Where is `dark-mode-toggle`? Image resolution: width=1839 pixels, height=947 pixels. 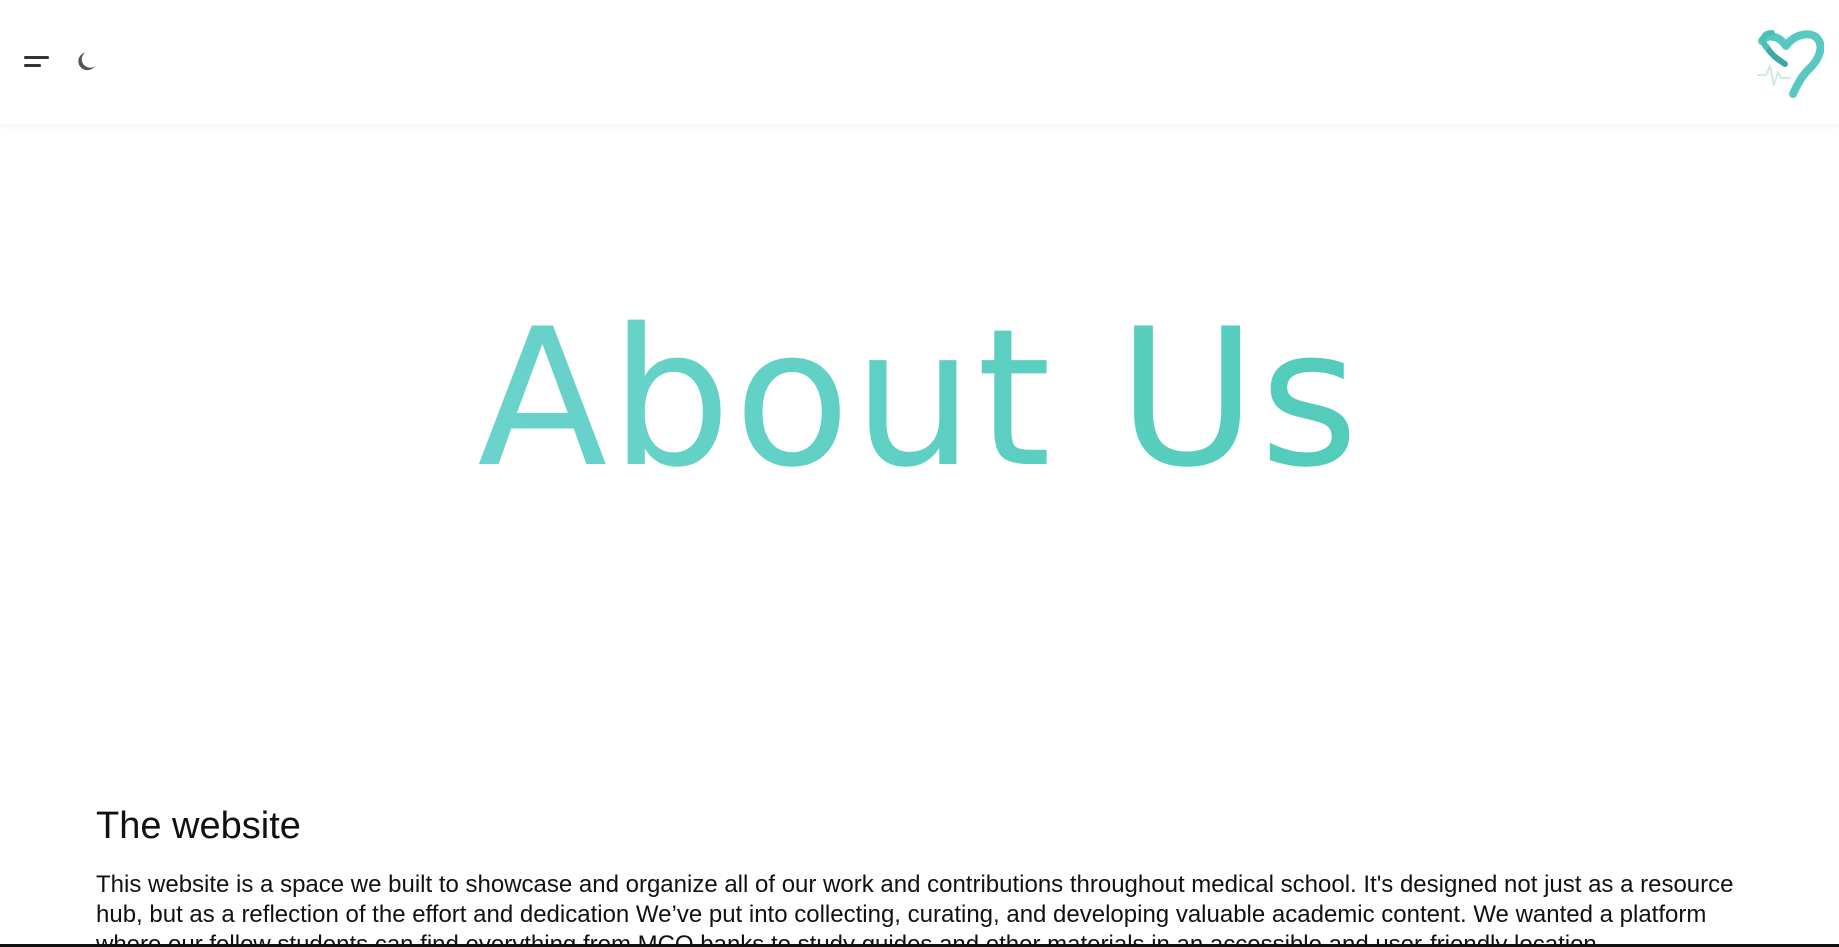 dark-mode-toggle is located at coordinates (88, 62).